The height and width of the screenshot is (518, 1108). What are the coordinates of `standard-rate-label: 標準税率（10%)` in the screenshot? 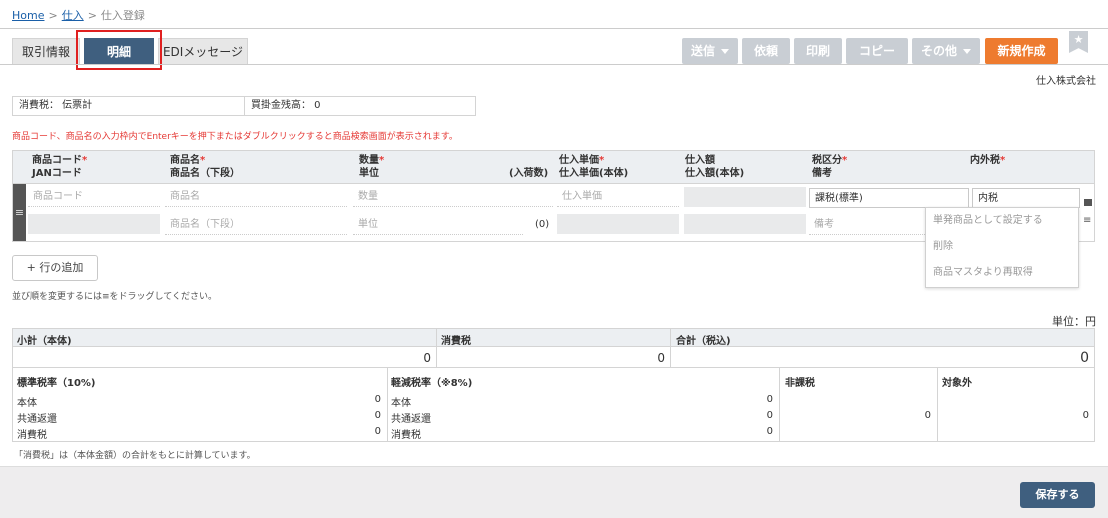 It's located at (56, 383).